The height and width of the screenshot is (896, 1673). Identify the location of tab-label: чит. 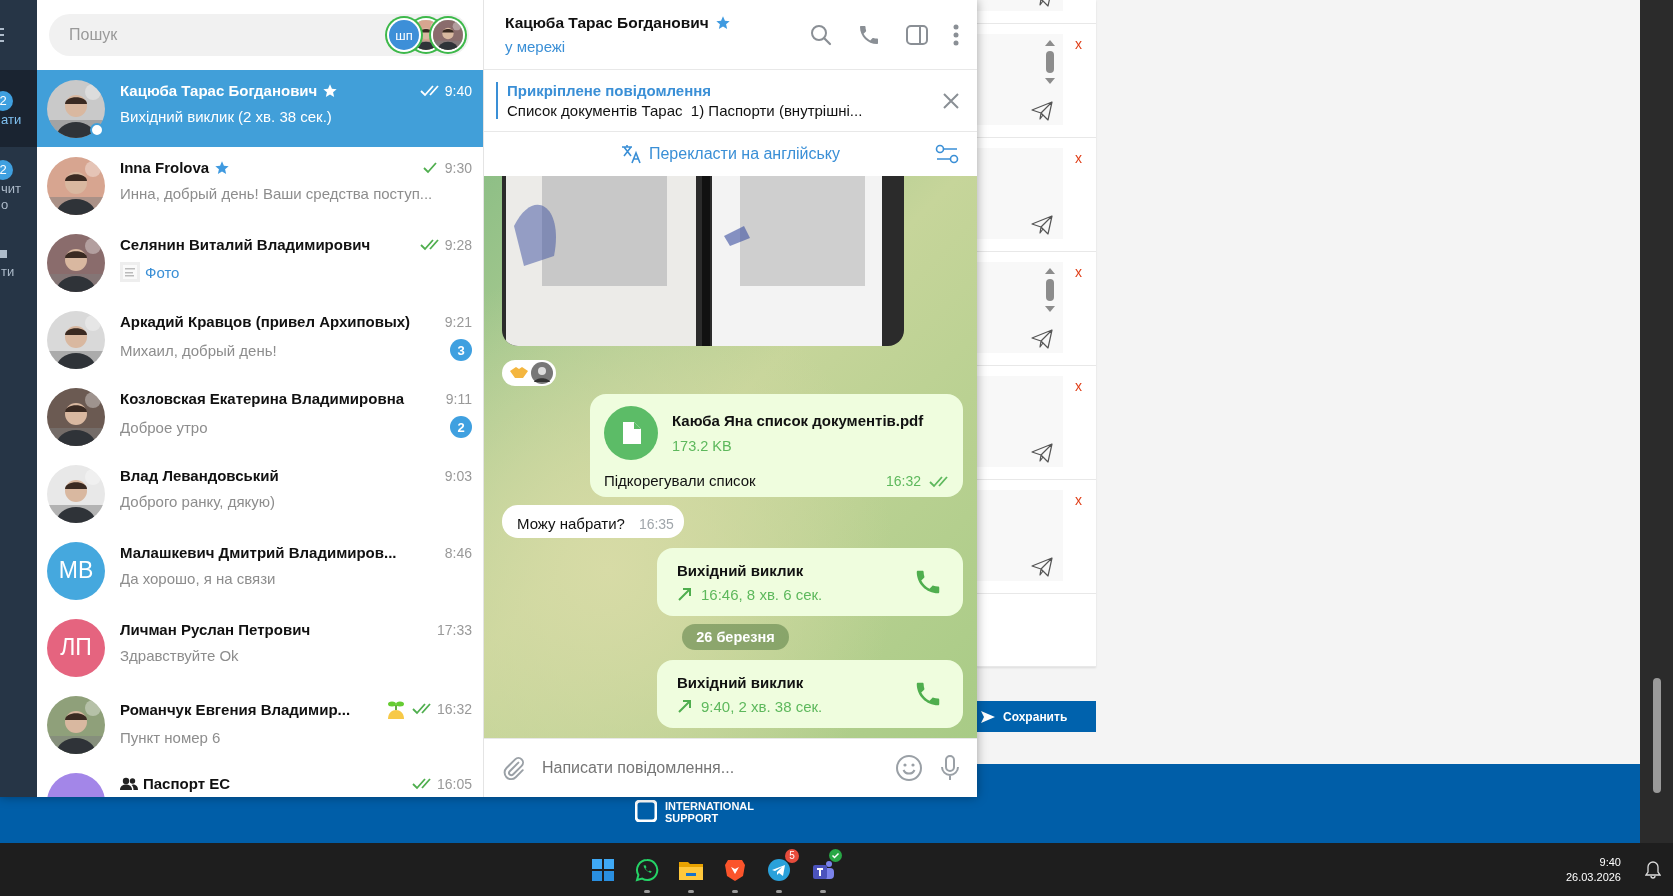
(11, 188).